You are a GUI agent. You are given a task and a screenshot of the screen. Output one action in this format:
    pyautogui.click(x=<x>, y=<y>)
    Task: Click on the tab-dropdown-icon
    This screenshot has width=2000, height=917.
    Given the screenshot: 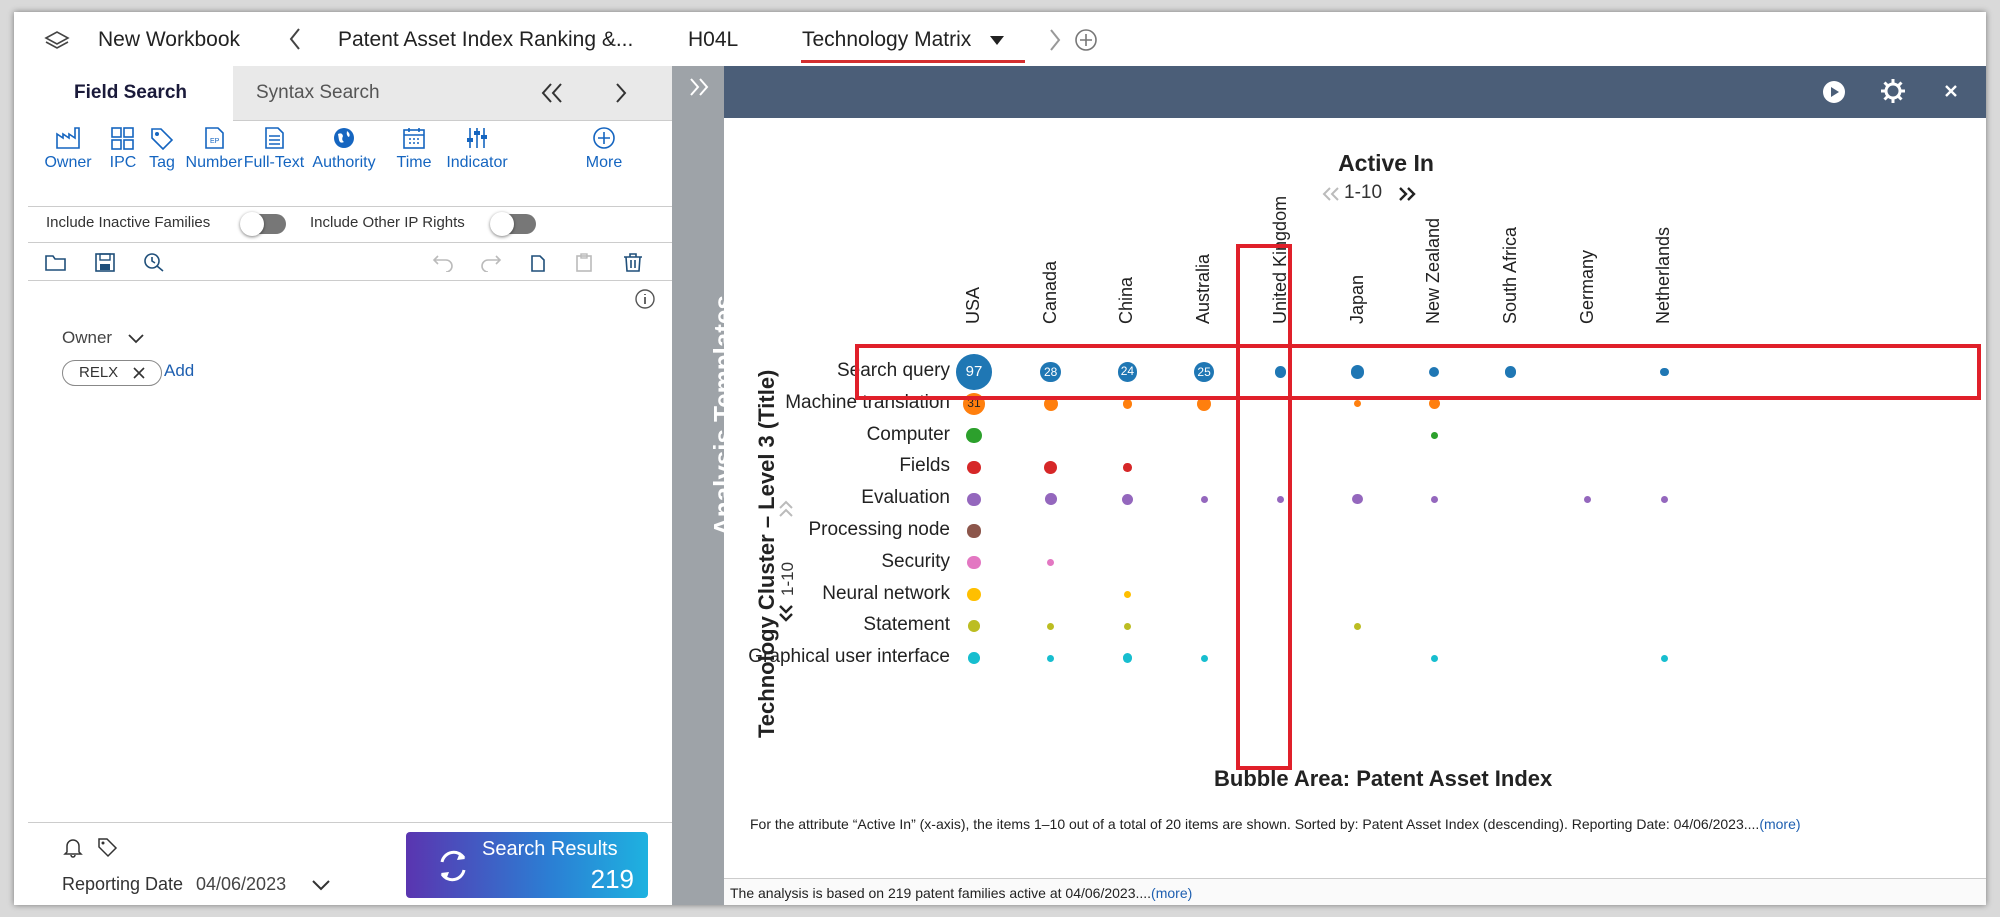 What is the action you would take?
    pyautogui.click(x=997, y=40)
    